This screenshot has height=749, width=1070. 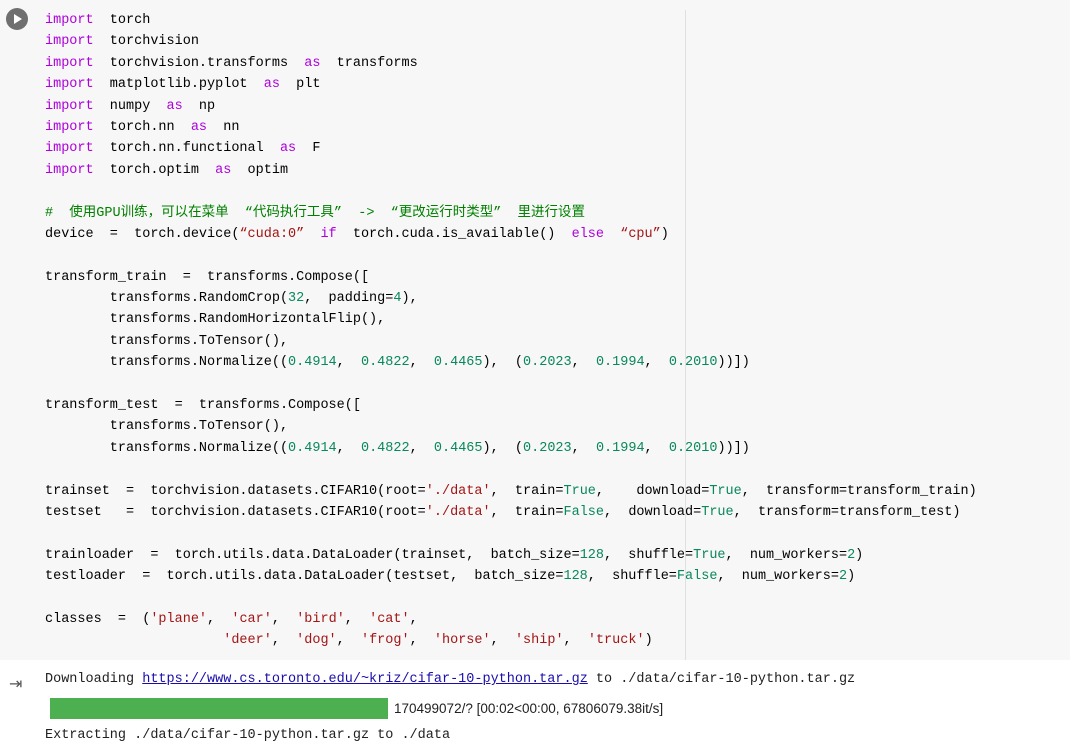 What do you see at coordinates (503, 448) in the screenshot?
I see `code-token: ), (` at bounding box center [503, 448].